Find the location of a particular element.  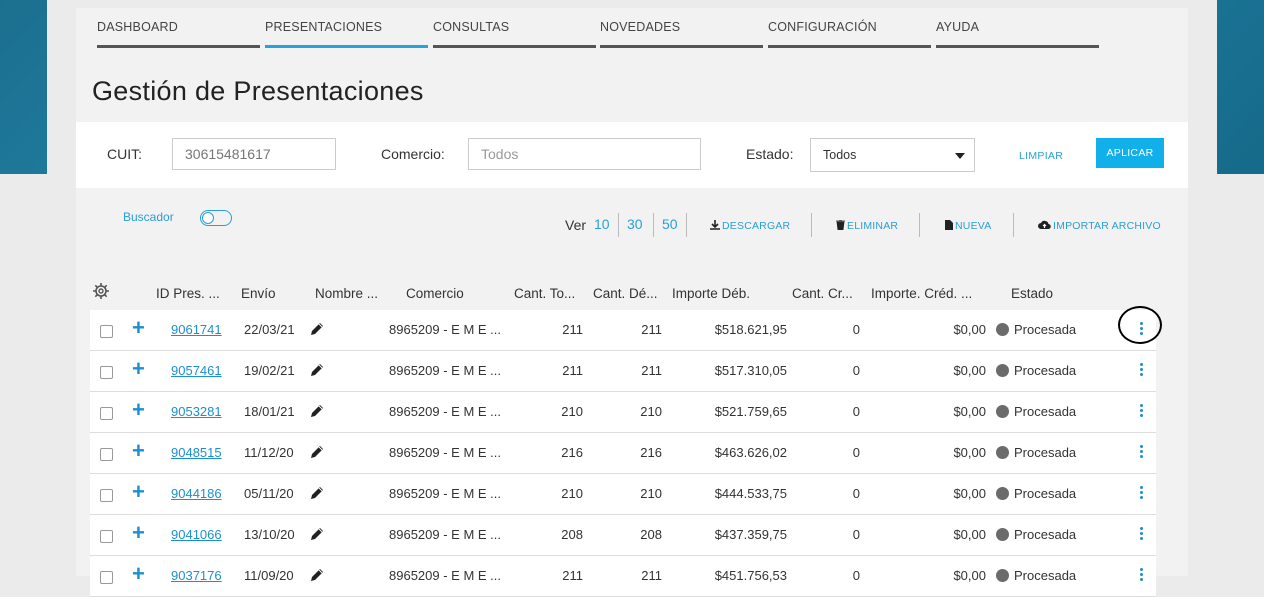

cant-deb-cell: 208 is located at coordinates (651, 534).